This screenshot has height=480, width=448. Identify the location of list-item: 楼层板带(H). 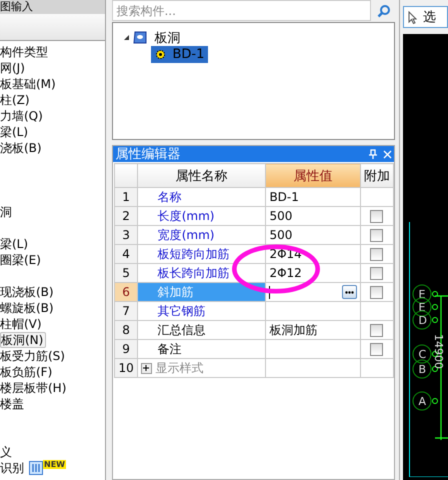
(34, 388).